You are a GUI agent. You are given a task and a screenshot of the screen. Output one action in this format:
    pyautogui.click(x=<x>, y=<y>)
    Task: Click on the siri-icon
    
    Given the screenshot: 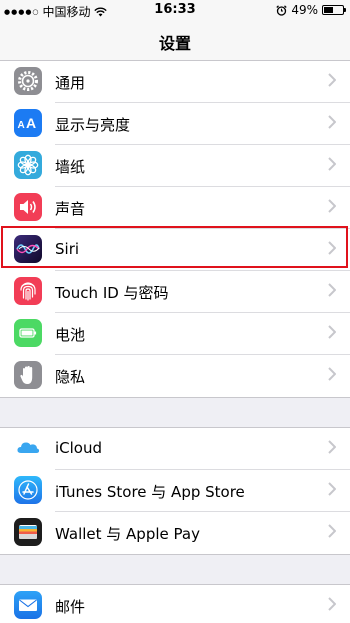 What is the action you would take?
    pyautogui.click(x=28, y=249)
    